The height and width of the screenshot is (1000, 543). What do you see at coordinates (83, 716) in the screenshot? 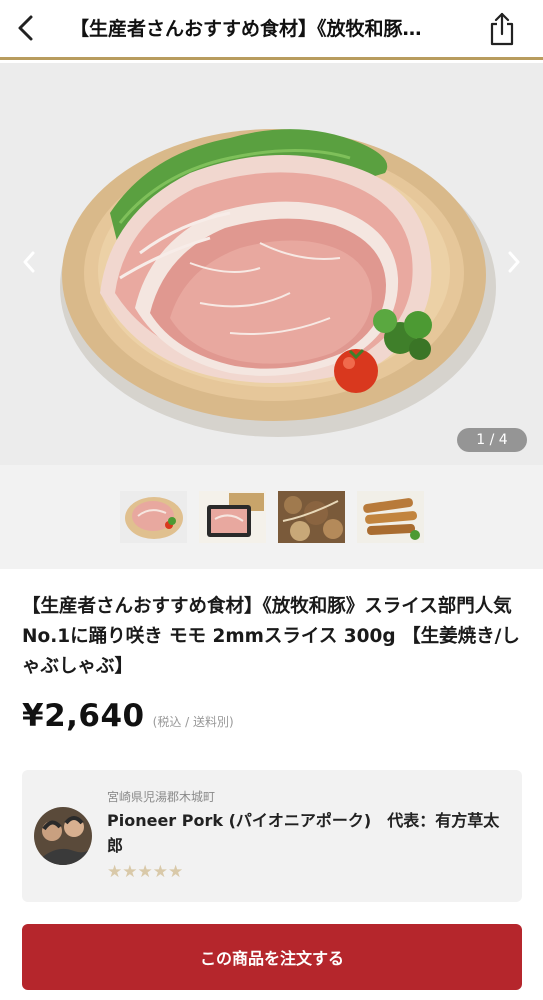
I see `product-price: ¥2,640` at bounding box center [83, 716].